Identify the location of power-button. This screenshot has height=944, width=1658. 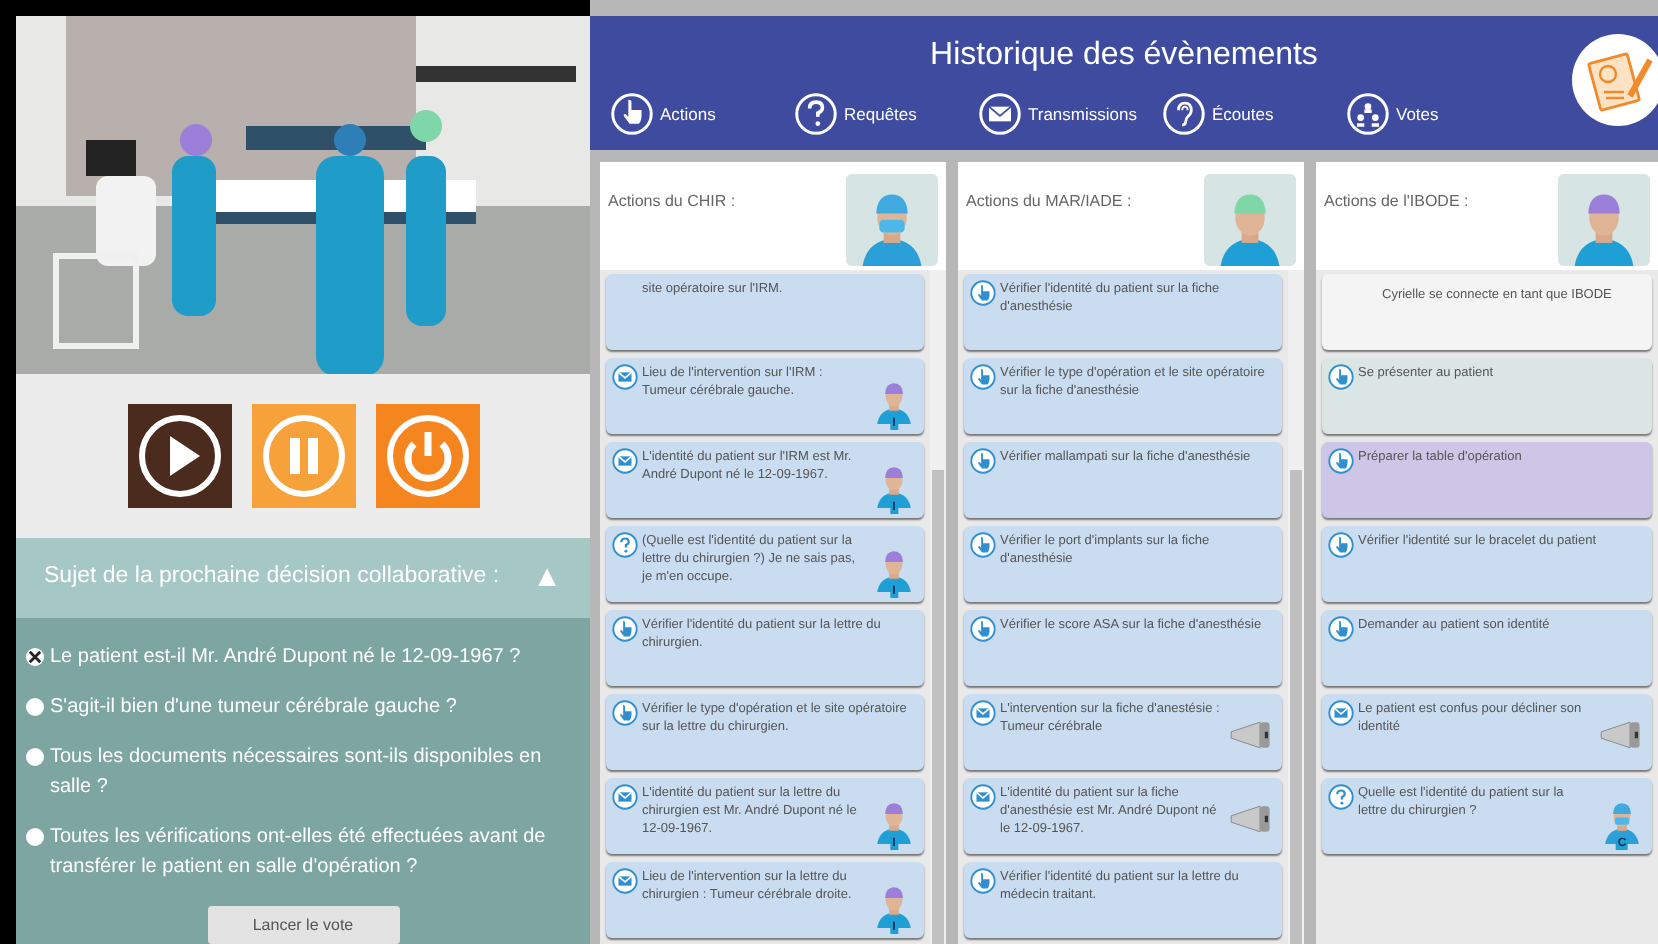
(427, 456).